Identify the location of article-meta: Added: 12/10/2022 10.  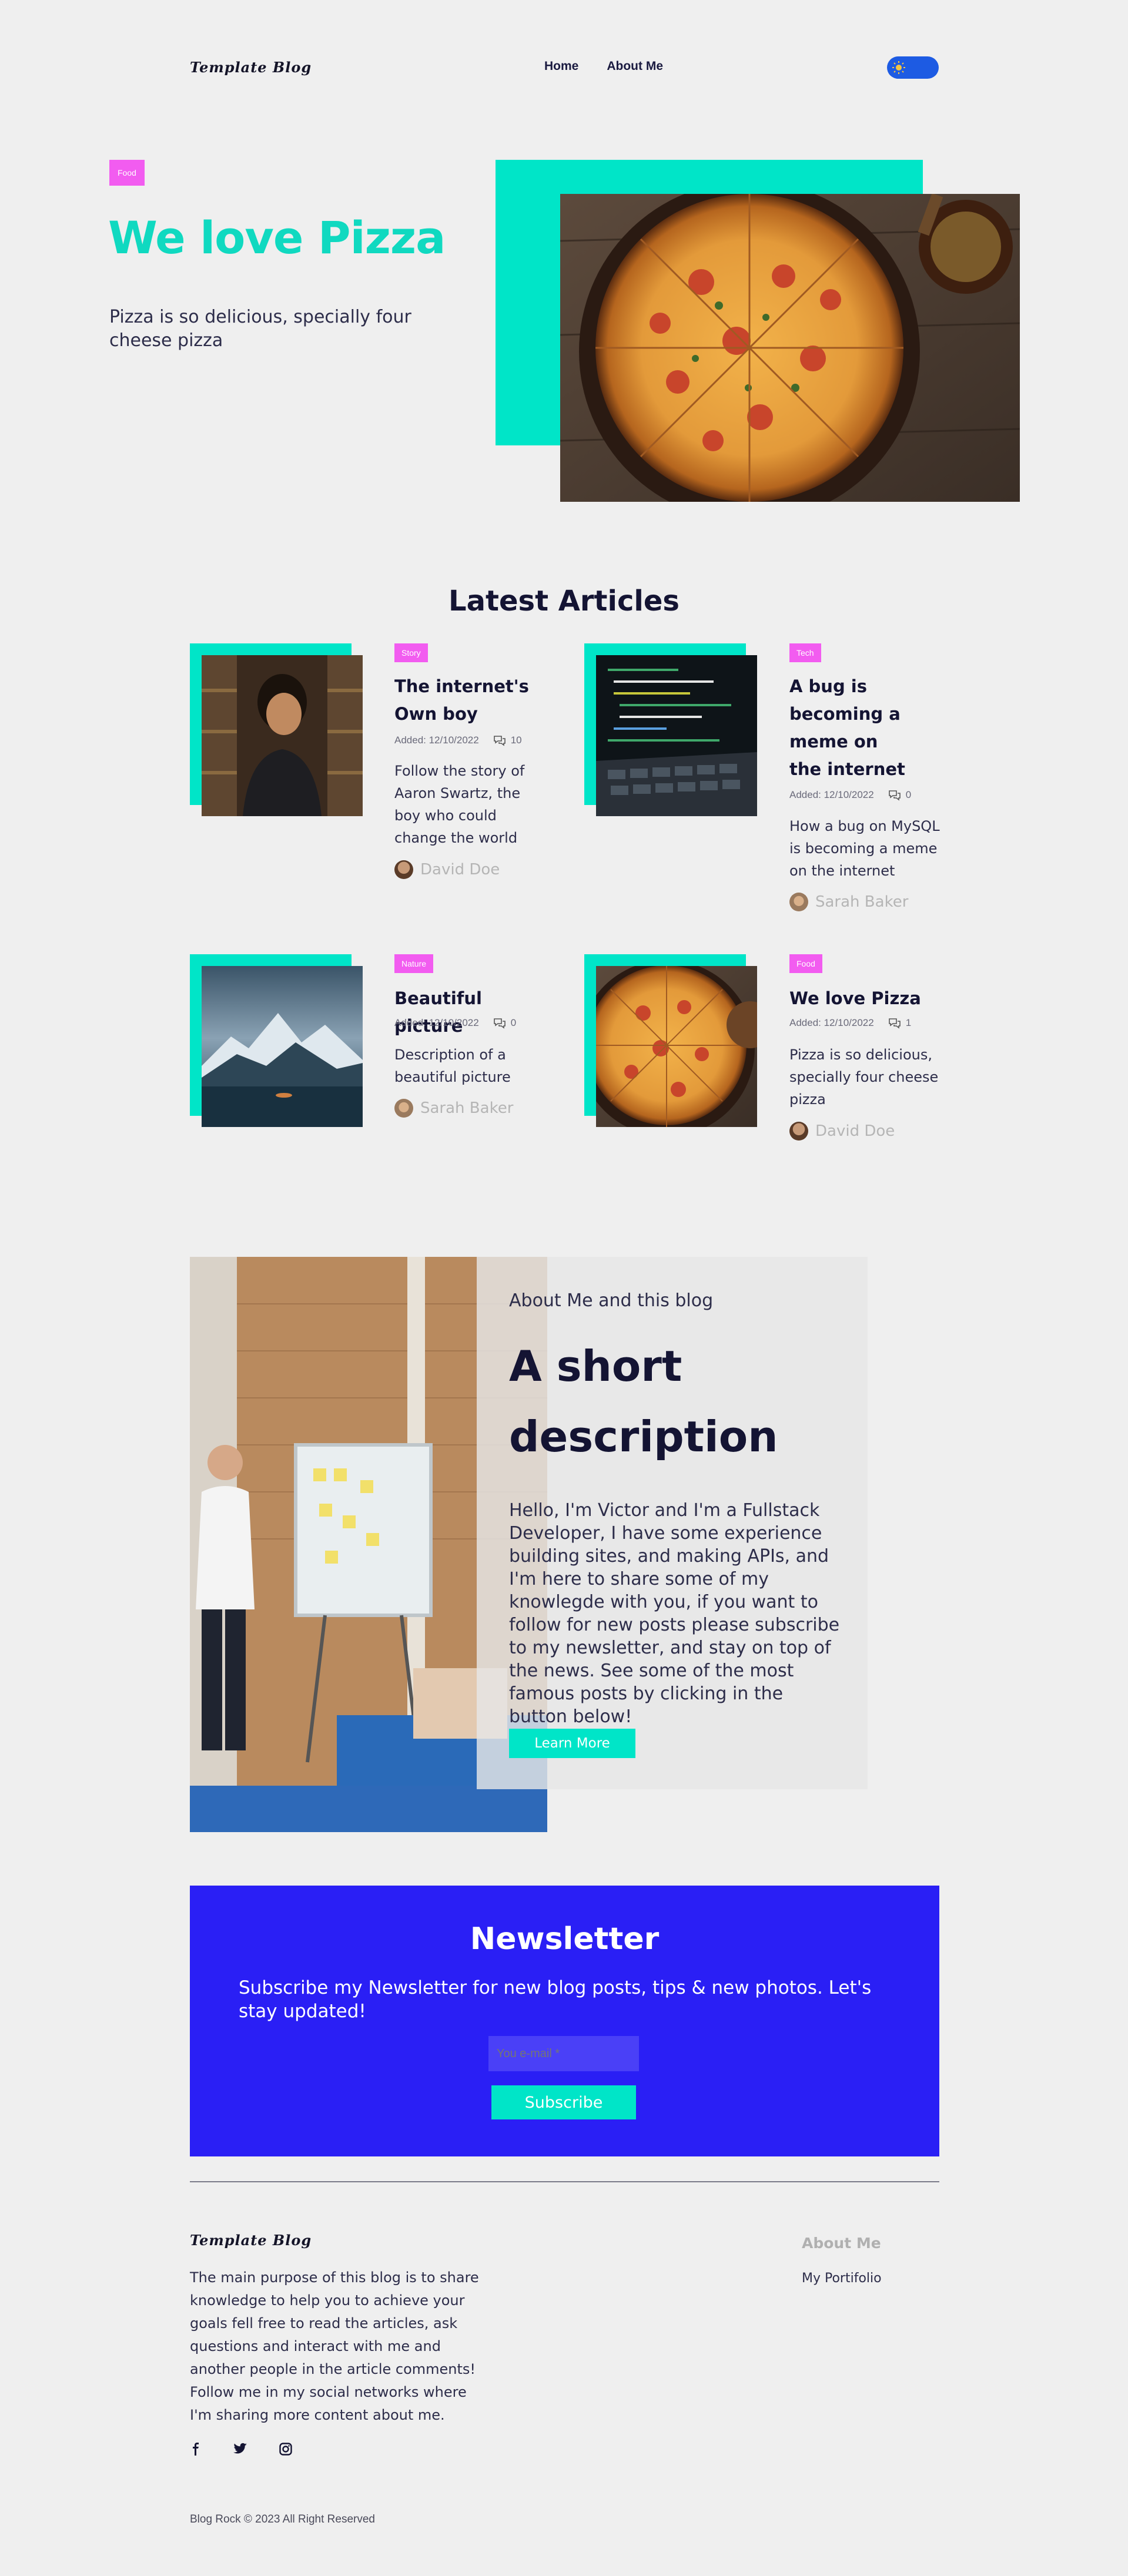
(458, 740).